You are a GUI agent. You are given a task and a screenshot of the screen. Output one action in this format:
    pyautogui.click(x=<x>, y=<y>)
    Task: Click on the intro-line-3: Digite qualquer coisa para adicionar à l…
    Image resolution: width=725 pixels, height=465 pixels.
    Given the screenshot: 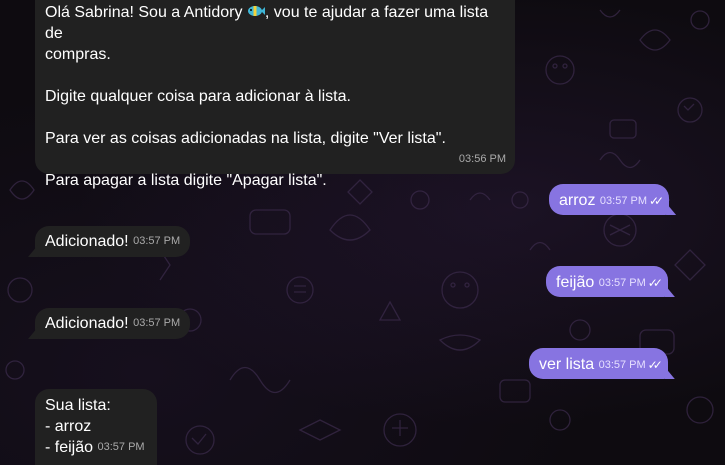 What is the action you would take?
    pyautogui.click(x=198, y=96)
    